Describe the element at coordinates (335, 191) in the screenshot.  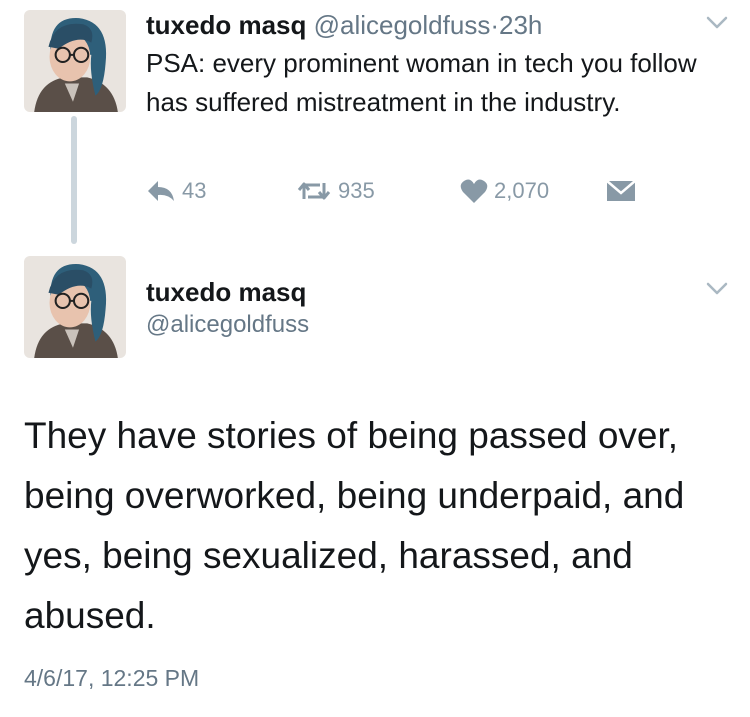
I see `retweet-button: 935` at that location.